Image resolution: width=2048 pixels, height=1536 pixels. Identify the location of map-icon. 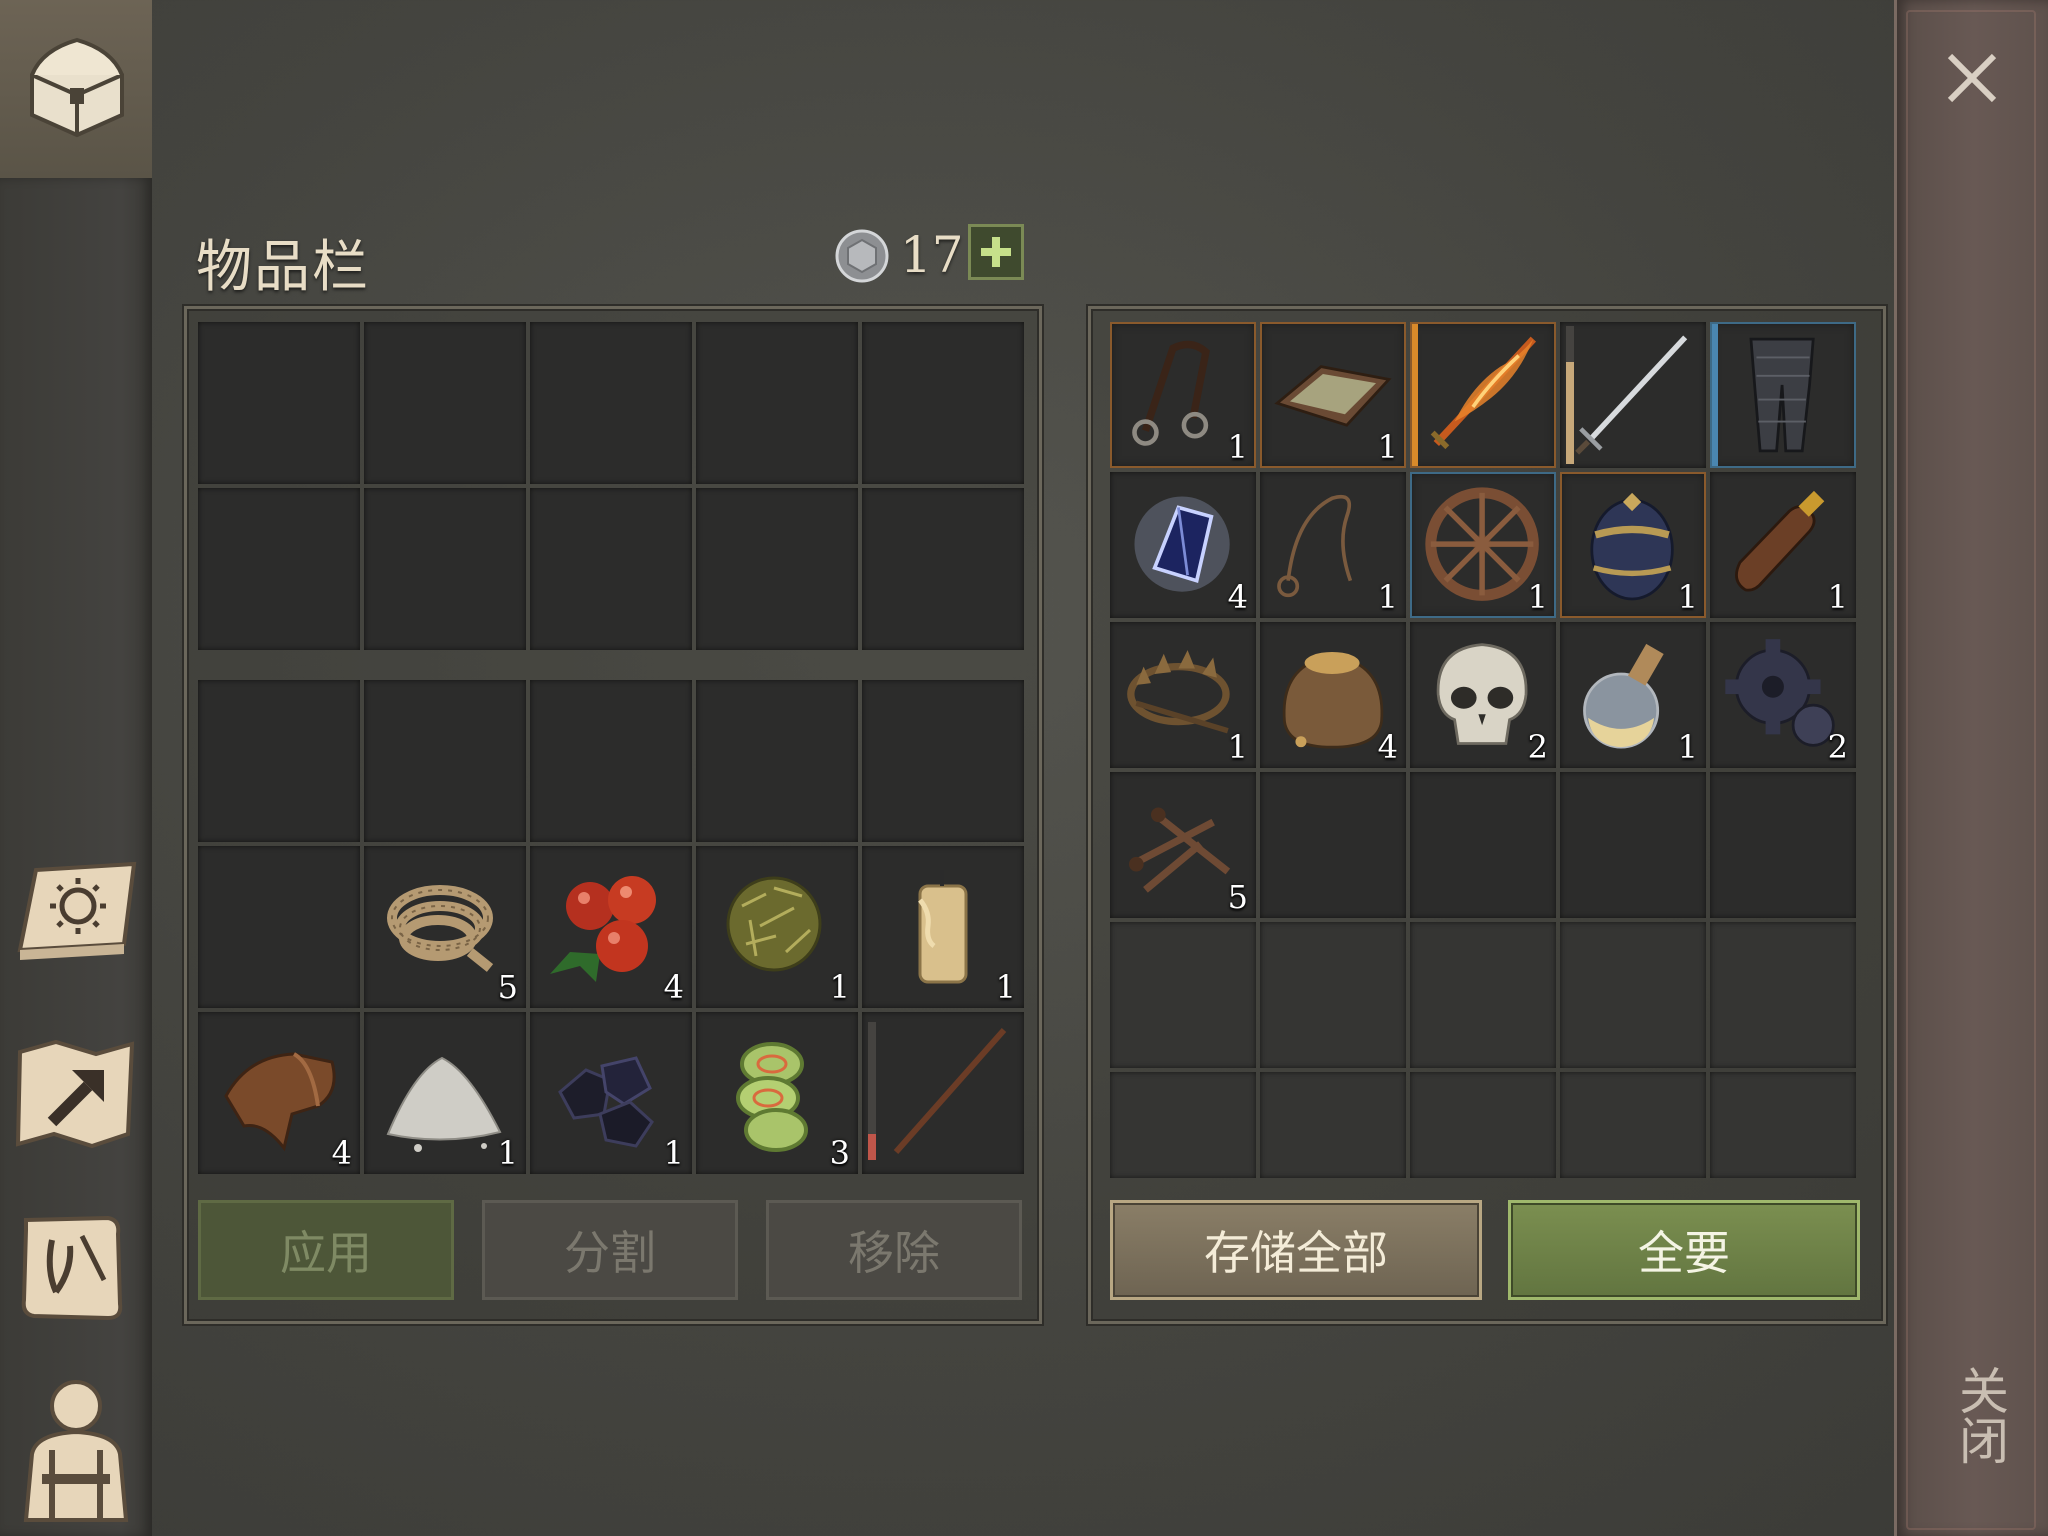
(75, 1094).